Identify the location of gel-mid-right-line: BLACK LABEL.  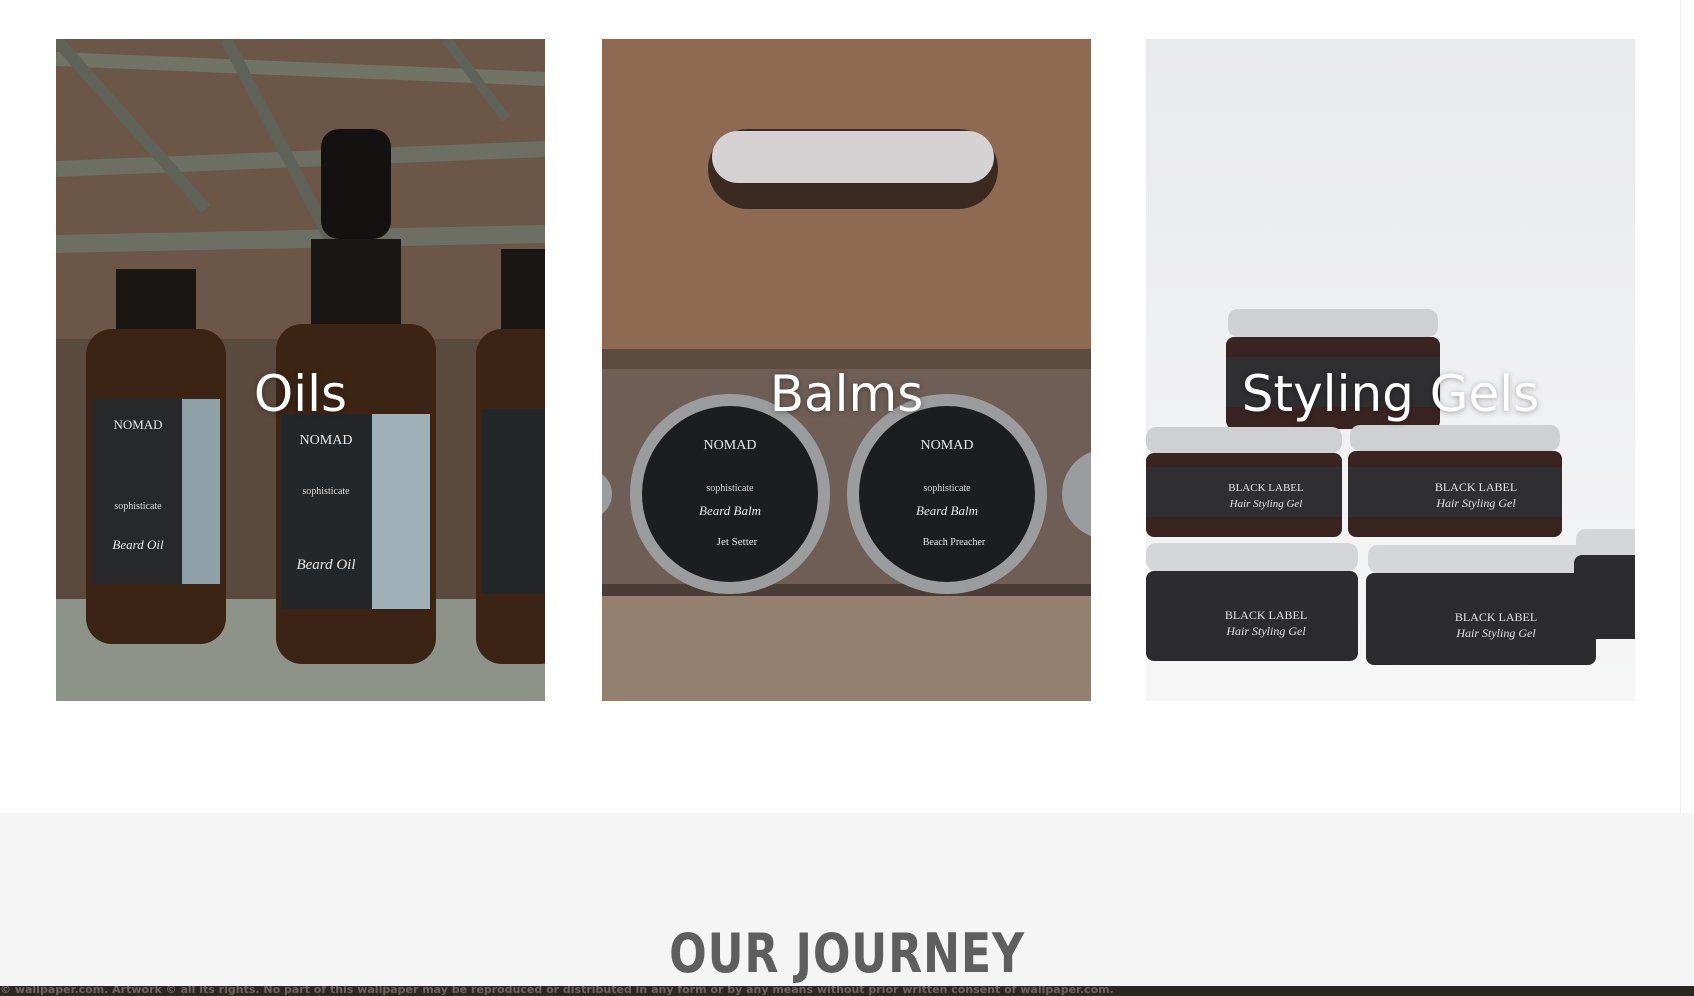
(1476, 487).